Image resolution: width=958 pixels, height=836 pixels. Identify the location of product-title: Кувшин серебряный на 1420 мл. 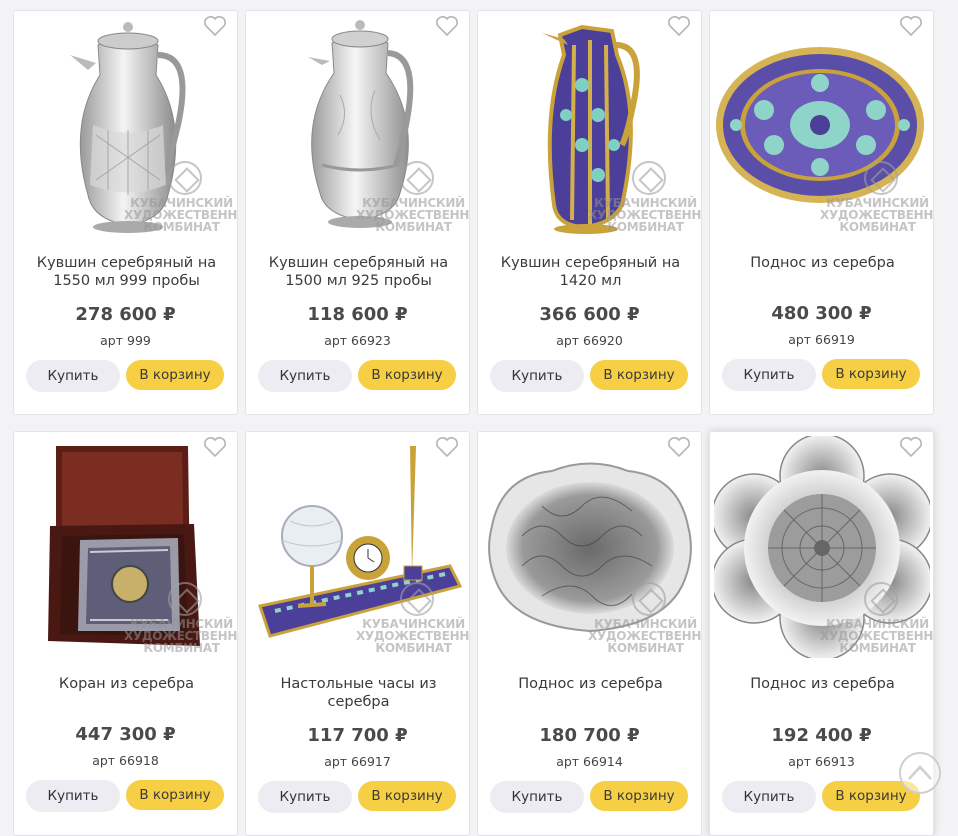
(590, 272).